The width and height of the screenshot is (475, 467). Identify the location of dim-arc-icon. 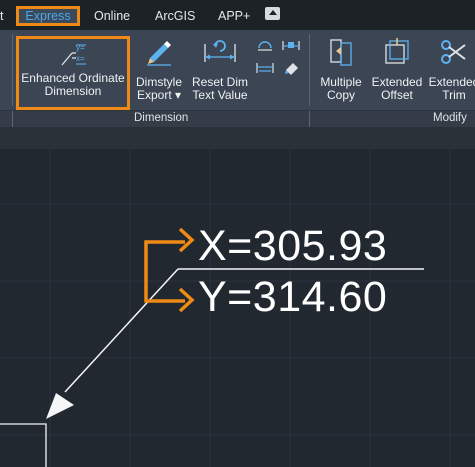
(265, 45).